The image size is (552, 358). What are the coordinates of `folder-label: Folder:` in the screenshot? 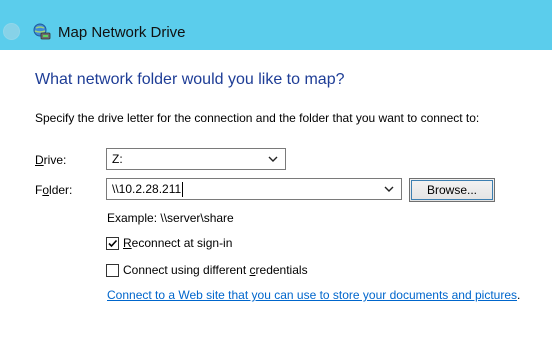 It's located at (54, 190).